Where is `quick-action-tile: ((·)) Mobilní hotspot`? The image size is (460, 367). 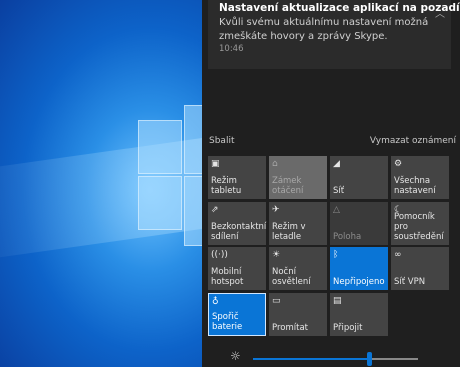 quick-action-tile: ((·)) Mobilní hotspot is located at coordinates (237, 268).